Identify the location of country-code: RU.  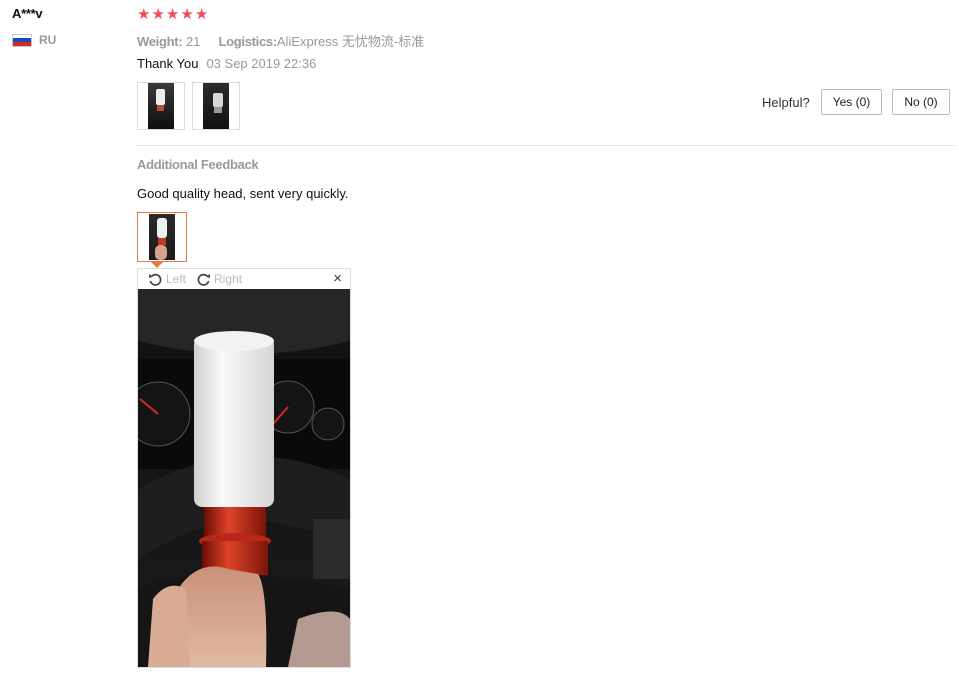
(48, 40).